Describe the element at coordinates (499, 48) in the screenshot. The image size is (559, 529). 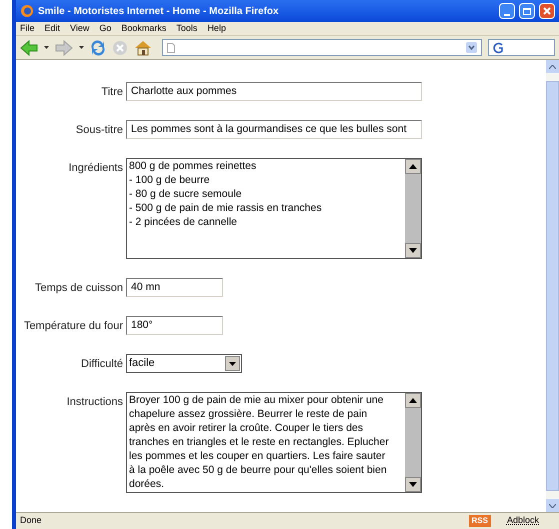
I see `search-engine-icon` at that location.